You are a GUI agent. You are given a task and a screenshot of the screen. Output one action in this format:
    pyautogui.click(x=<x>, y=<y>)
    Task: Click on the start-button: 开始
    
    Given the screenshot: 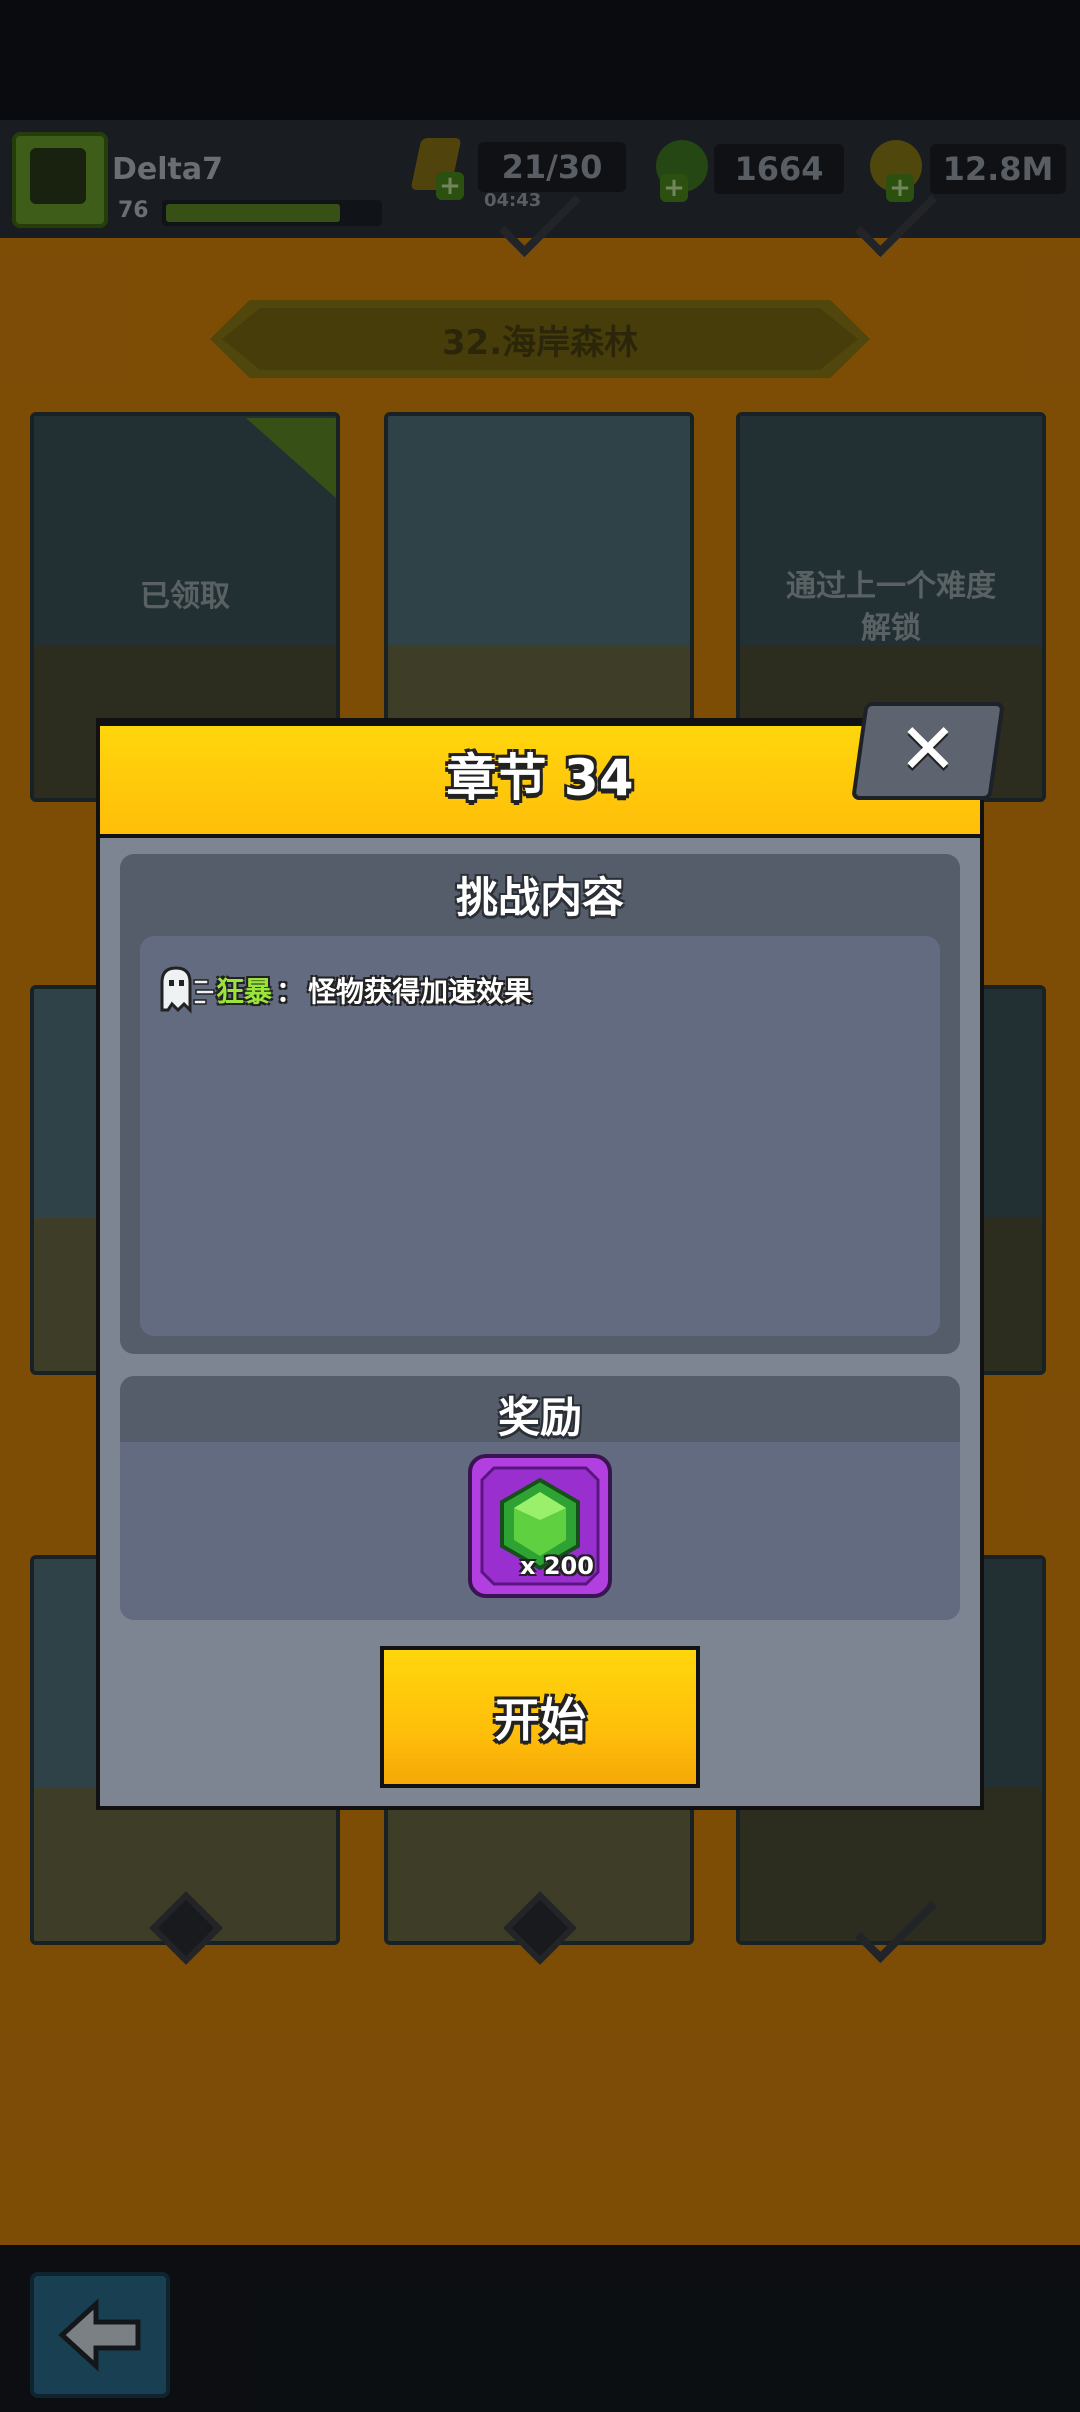 What is the action you would take?
    pyautogui.click(x=540, y=1717)
    